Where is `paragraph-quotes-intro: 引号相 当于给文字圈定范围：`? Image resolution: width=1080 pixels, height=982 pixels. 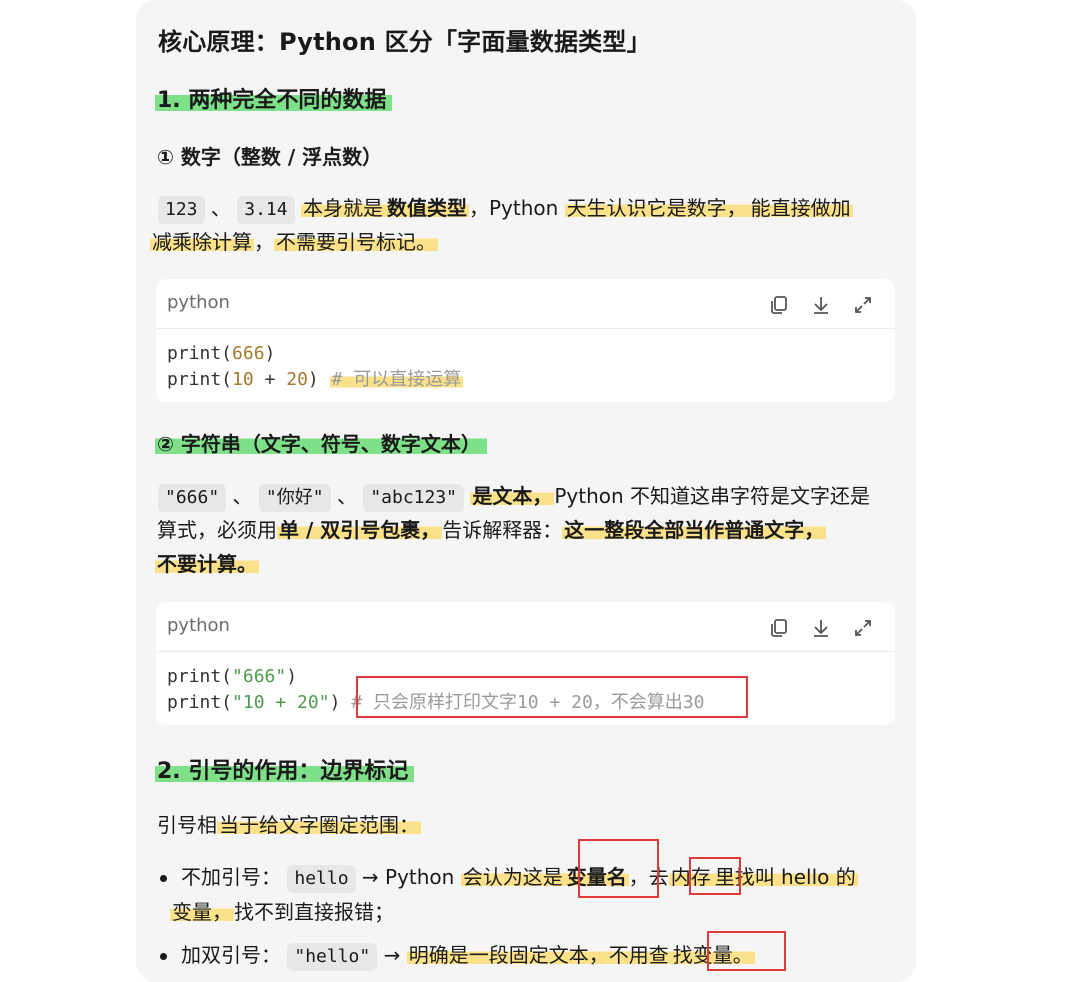 paragraph-quotes-intro: 引号相 当于给文字圈定范围： is located at coordinates (289, 825).